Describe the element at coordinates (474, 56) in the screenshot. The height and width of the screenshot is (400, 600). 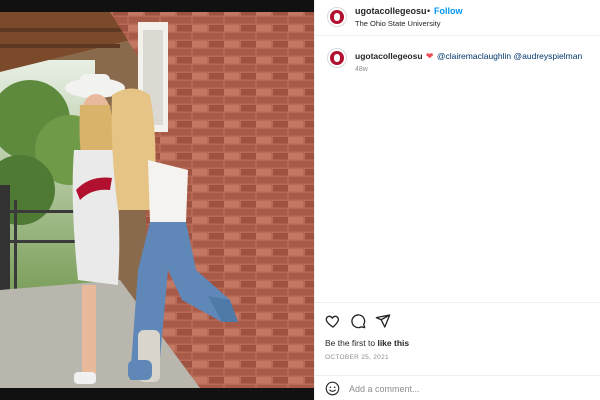
I see `mention-link: @clairemaclaughlin` at that location.